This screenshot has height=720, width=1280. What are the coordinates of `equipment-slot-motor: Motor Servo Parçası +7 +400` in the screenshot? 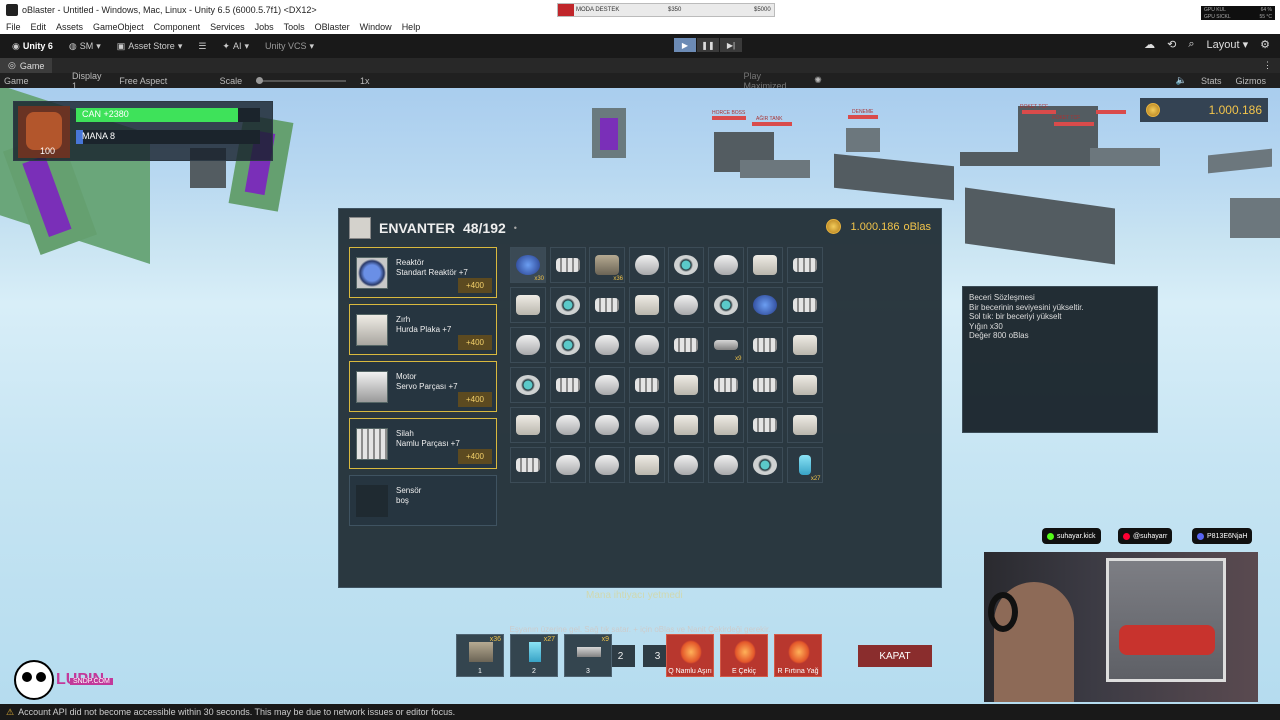 It's located at (423, 386).